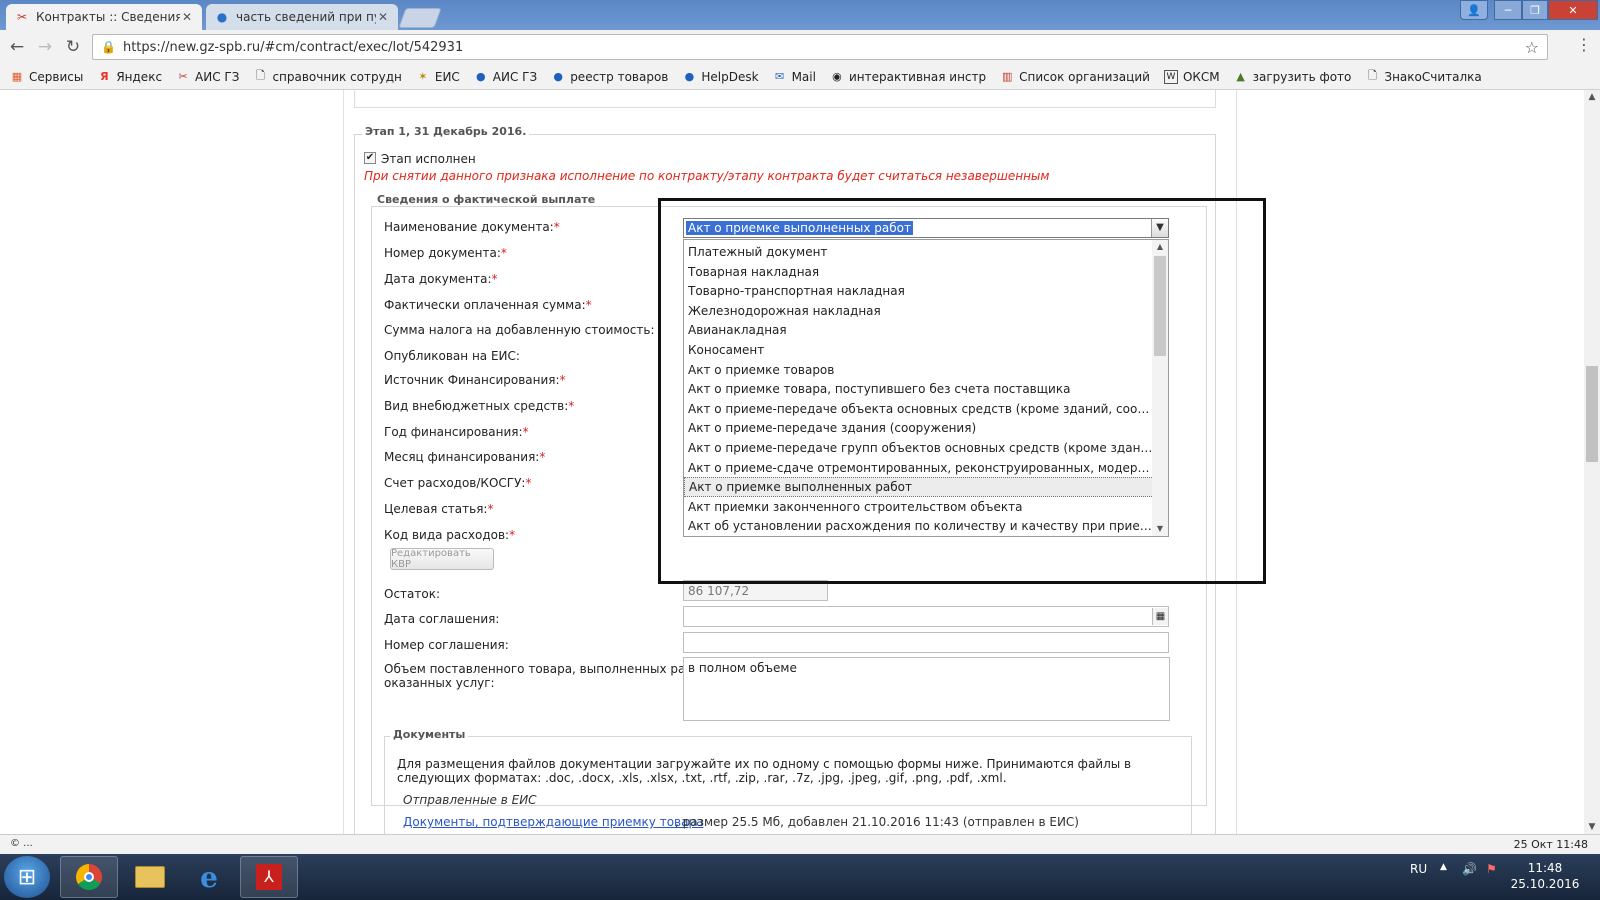  I want to click on wiki-icon: W, so click(1170, 76).